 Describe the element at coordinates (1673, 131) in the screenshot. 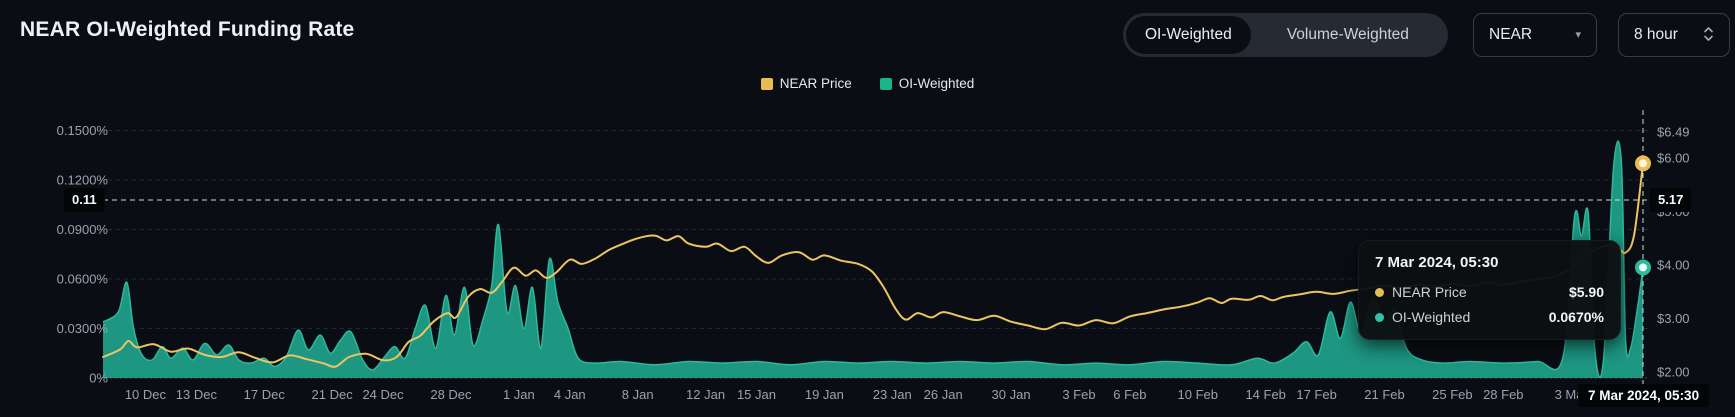

I see `y-axis-right-tick-label: $6.49` at that location.